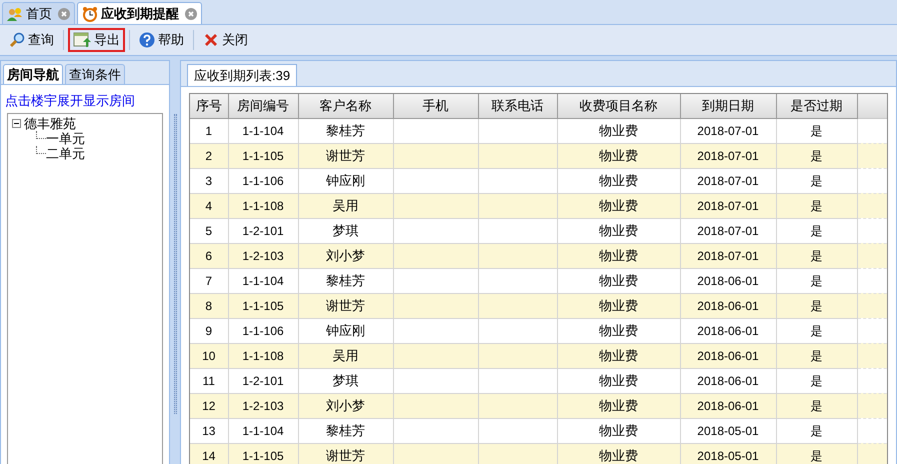  Describe the element at coordinates (225, 40) in the screenshot. I see `toolbar-button: 关闭` at that location.